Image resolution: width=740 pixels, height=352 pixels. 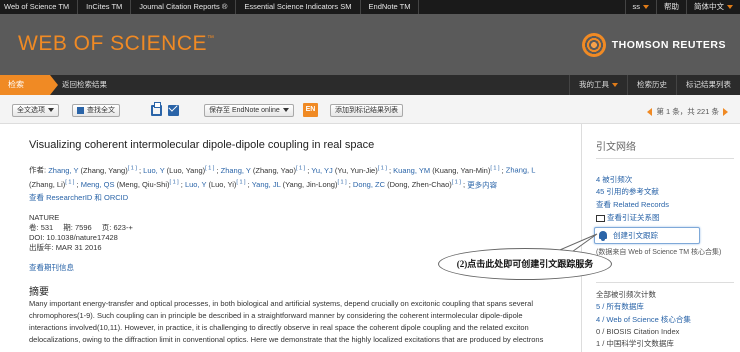 I want to click on cscd-count: 1 / 中国科学引文数据库, so click(x=635, y=343).